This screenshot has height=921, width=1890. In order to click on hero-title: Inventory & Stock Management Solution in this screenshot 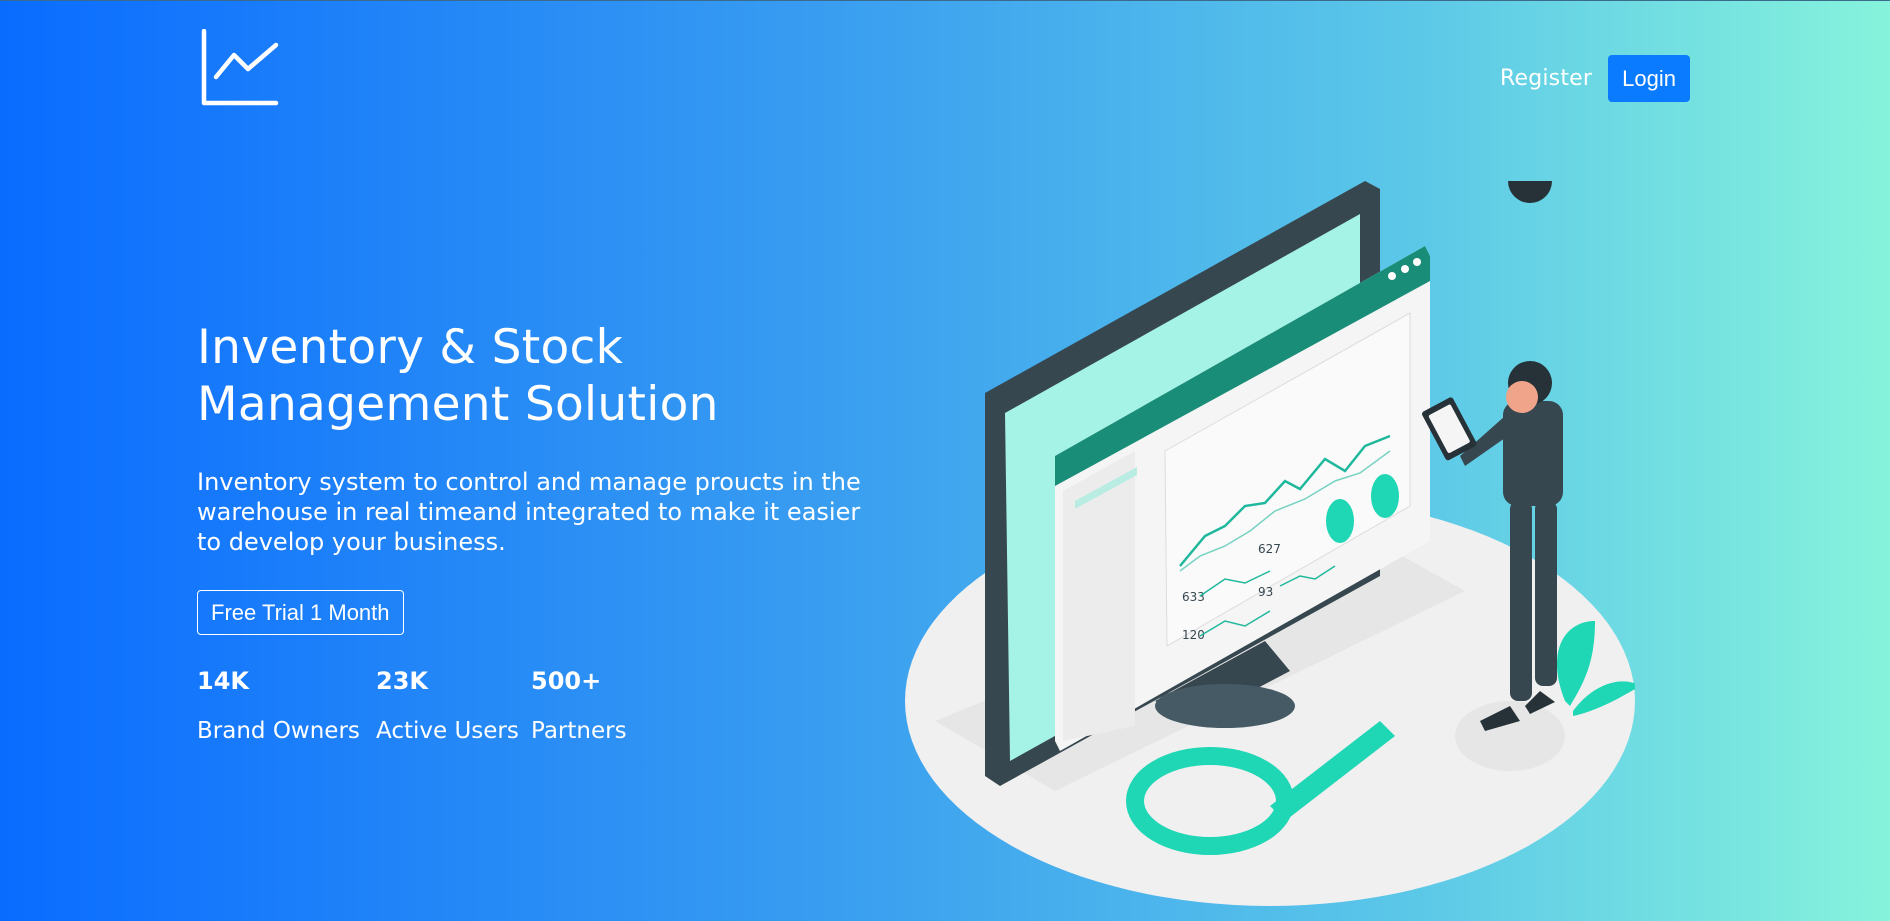, I will do `click(547, 376)`.